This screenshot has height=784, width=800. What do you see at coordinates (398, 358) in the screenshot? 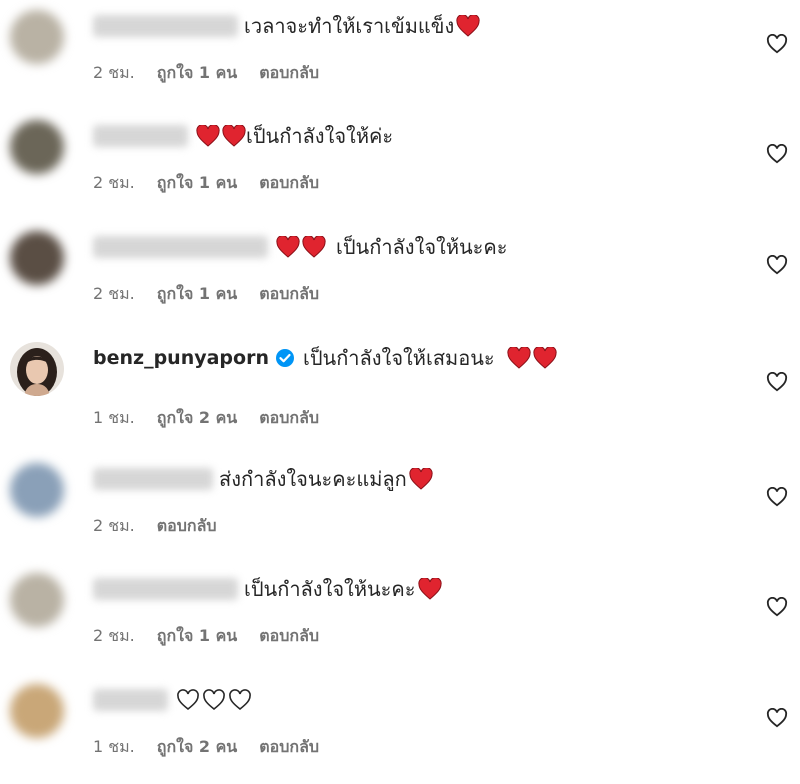
I see `comment-text: เป็นกำลังใจให้เสมอนะ` at bounding box center [398, 358].